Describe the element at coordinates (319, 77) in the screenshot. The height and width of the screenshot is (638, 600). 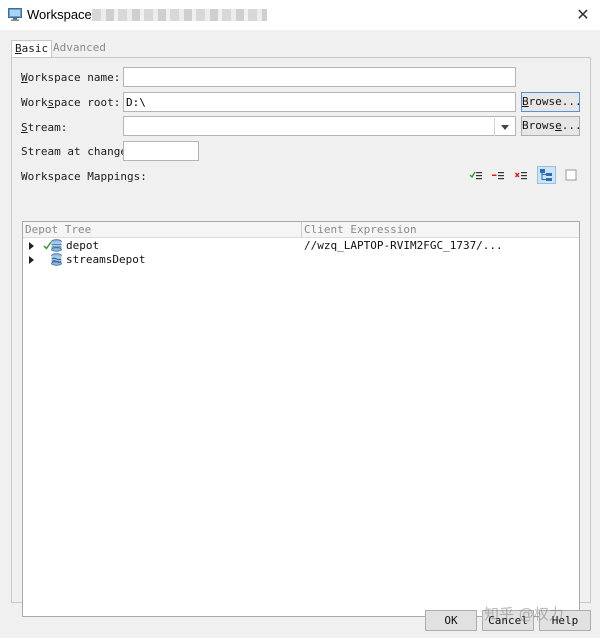
I see `workspace-name-input` at that location.